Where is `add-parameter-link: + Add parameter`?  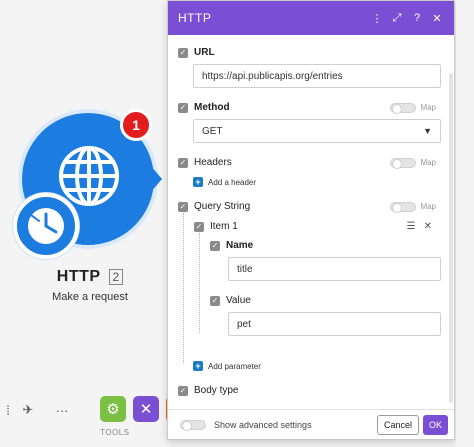 add-parameter-link: + Add parameter is located at coordinates (227, 366).